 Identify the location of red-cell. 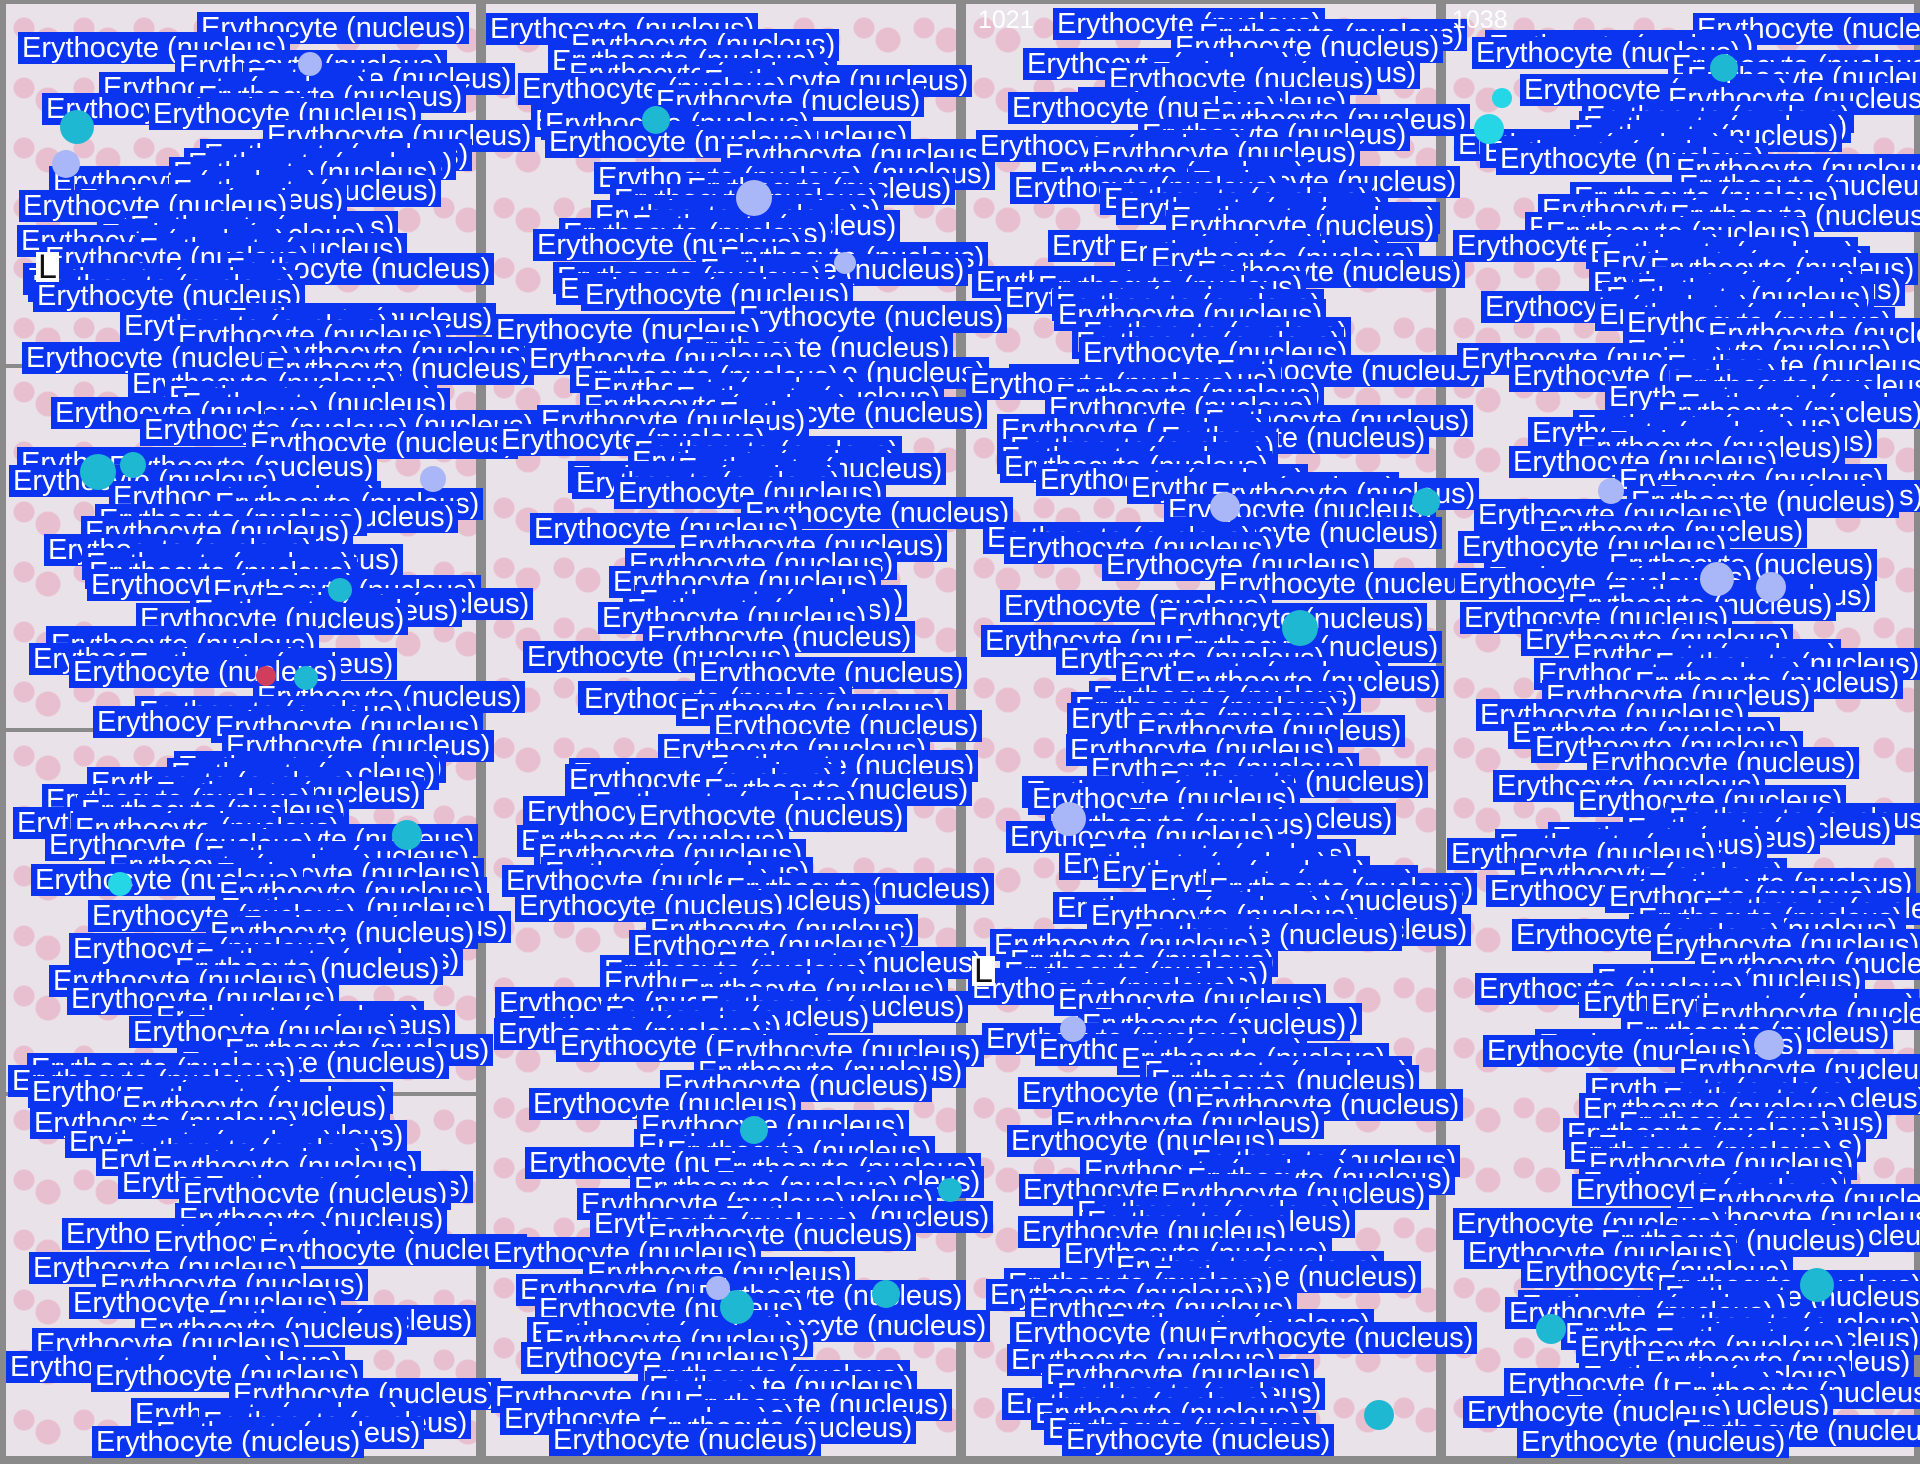
(266, 676).